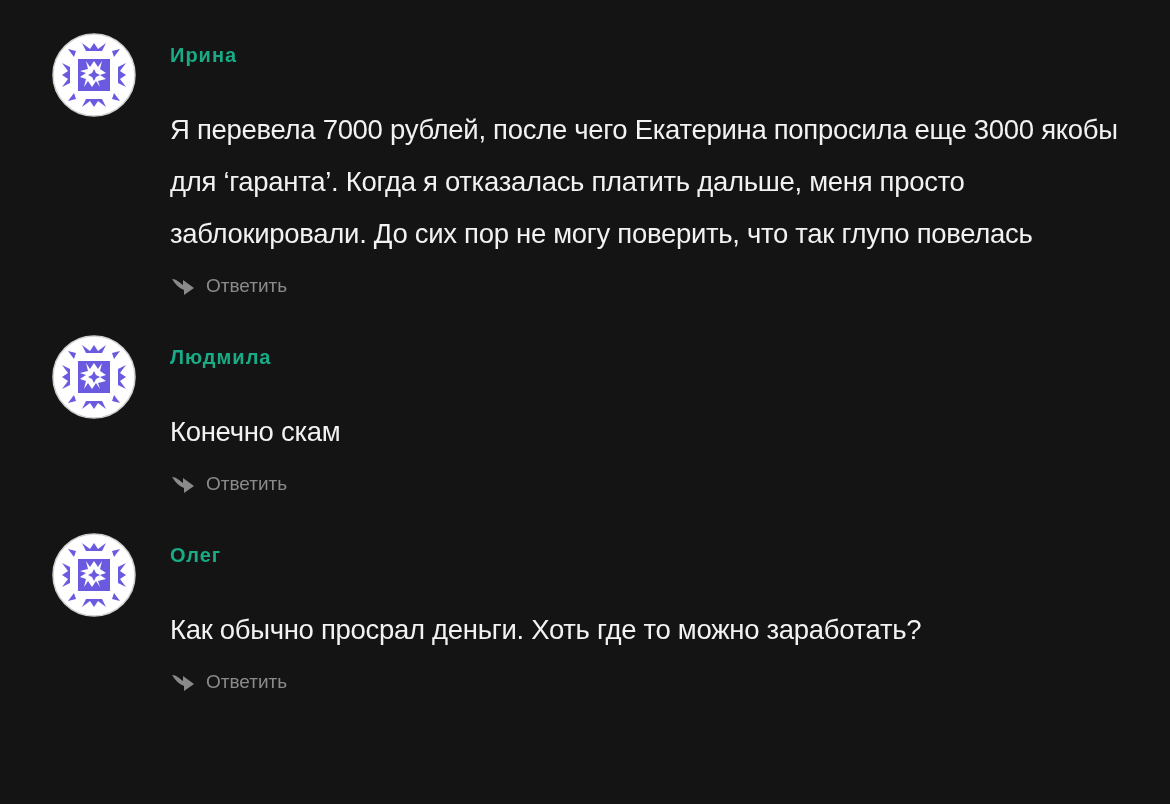  Describe the element at coordinates (196, 555) in the screenshot. I see `author-name: Олег` at that location.